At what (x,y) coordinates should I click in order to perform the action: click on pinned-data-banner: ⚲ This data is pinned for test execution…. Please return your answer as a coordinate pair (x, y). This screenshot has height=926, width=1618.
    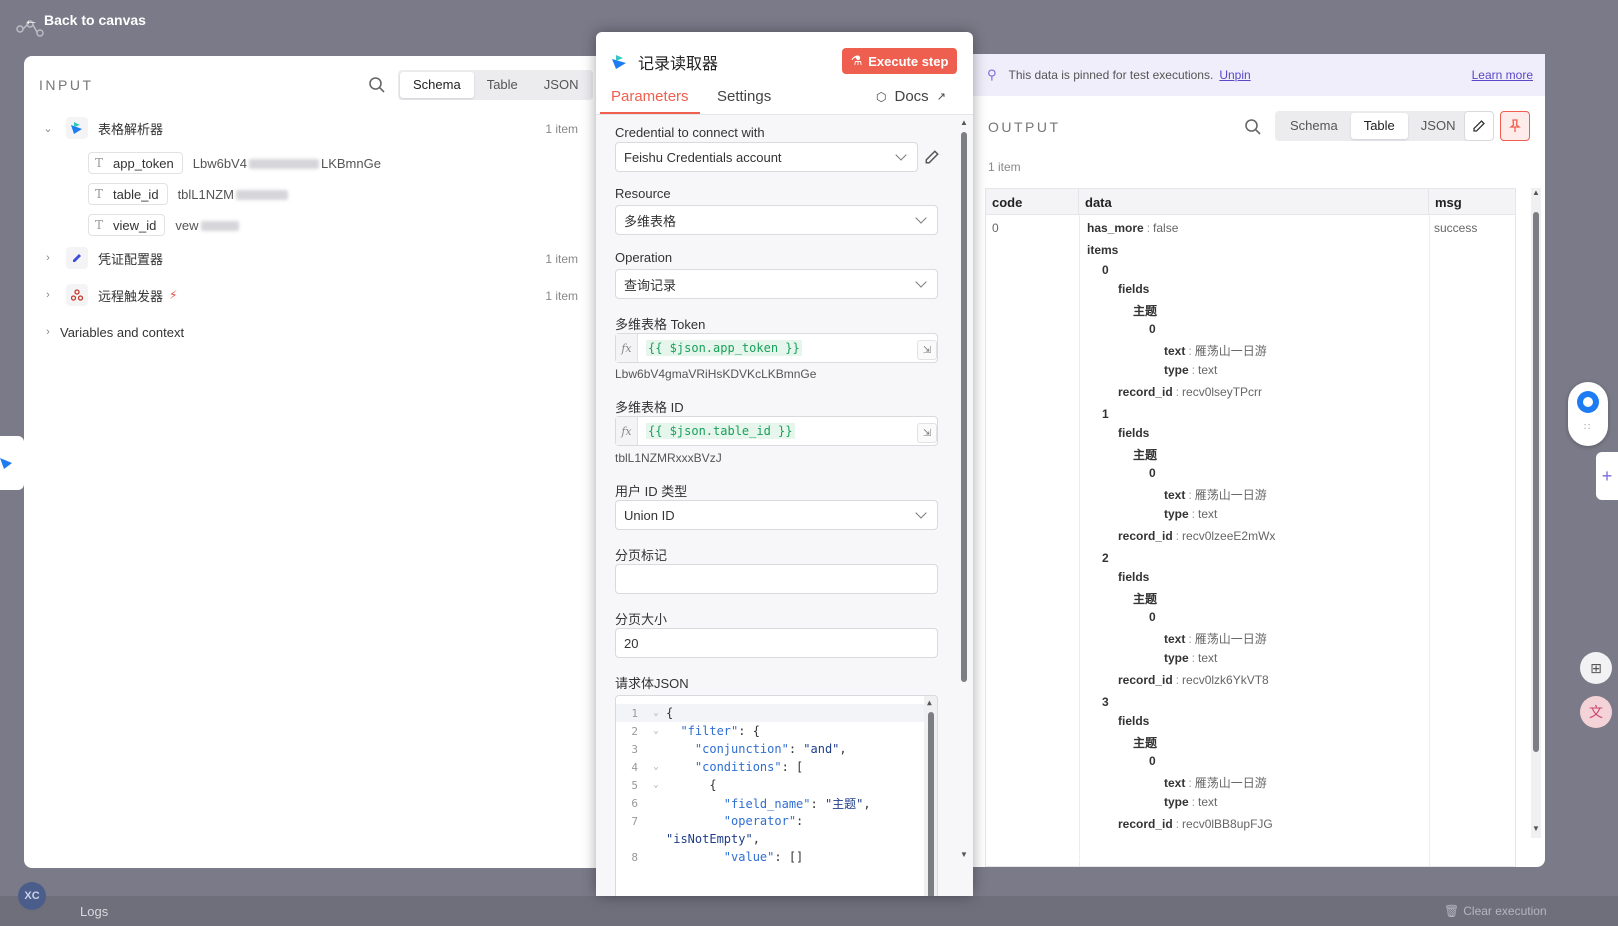
    Looking at the image, I should click on (1259, 75).